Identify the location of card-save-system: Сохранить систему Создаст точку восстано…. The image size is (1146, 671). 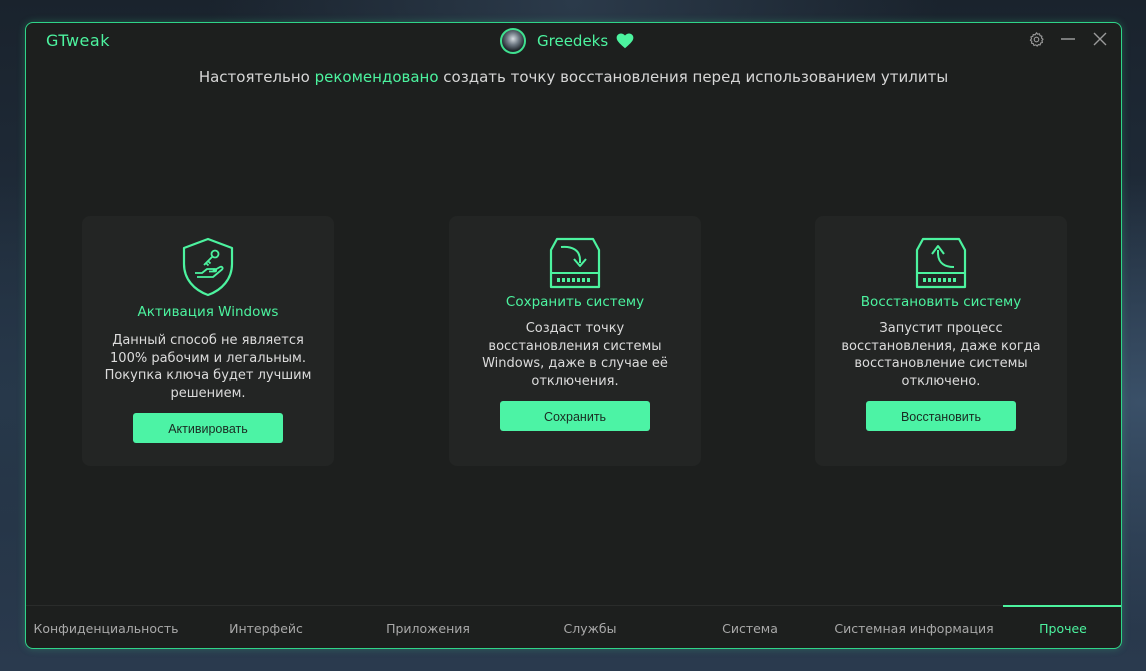
(575, 341).